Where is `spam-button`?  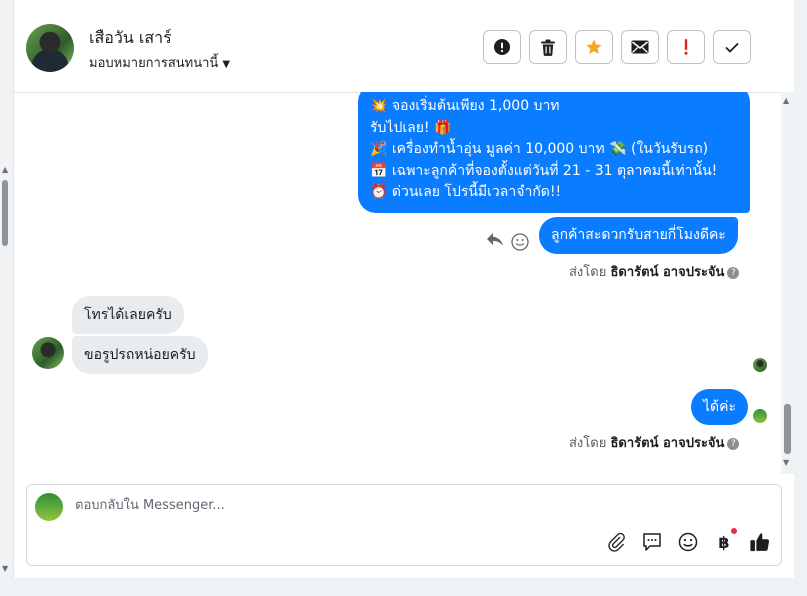
spam-button is located at coordinates (502, 47).